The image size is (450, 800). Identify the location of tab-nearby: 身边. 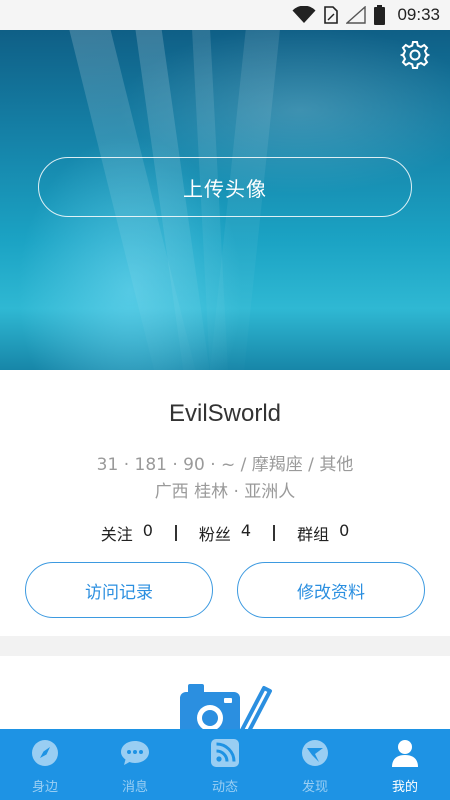
(45, 764).